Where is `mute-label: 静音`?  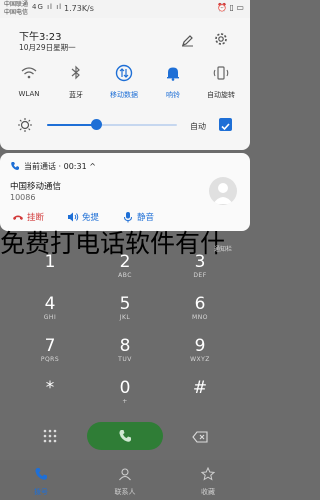 mute-label: 静音 is located at coordinates (146, 218).